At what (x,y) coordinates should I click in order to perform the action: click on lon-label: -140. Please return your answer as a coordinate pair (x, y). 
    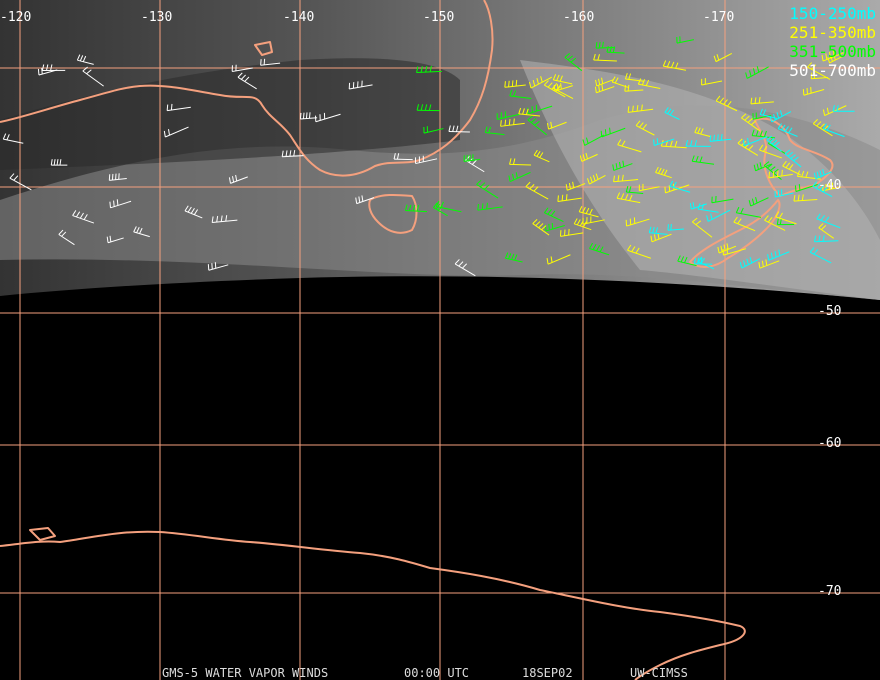
    Looking at the image, I should click on (299, 17).